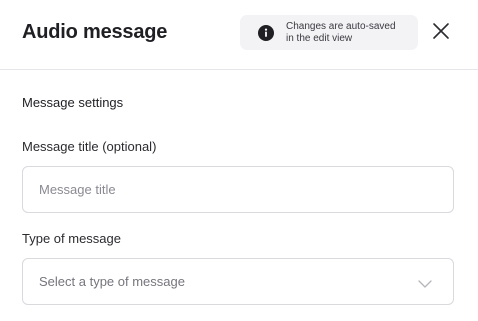 The width and height of the screenshot is (478, 321). What do you see at coordinates (73, 102) in the screenshot?
I see `section-heading: Message settings` at bounding box center [73, 102].